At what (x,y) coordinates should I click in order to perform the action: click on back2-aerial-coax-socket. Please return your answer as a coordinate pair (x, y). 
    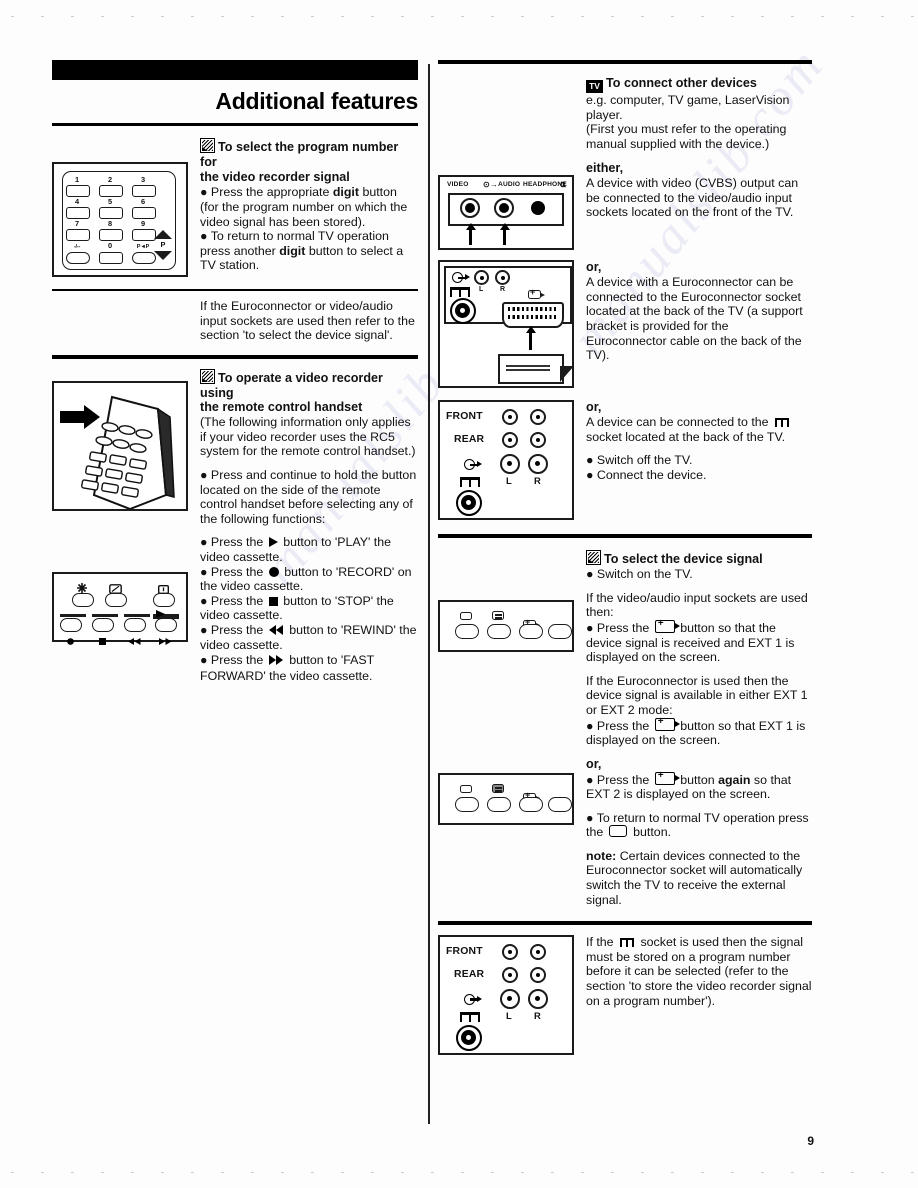
    Looking at the image, I should click on (469, 1038).